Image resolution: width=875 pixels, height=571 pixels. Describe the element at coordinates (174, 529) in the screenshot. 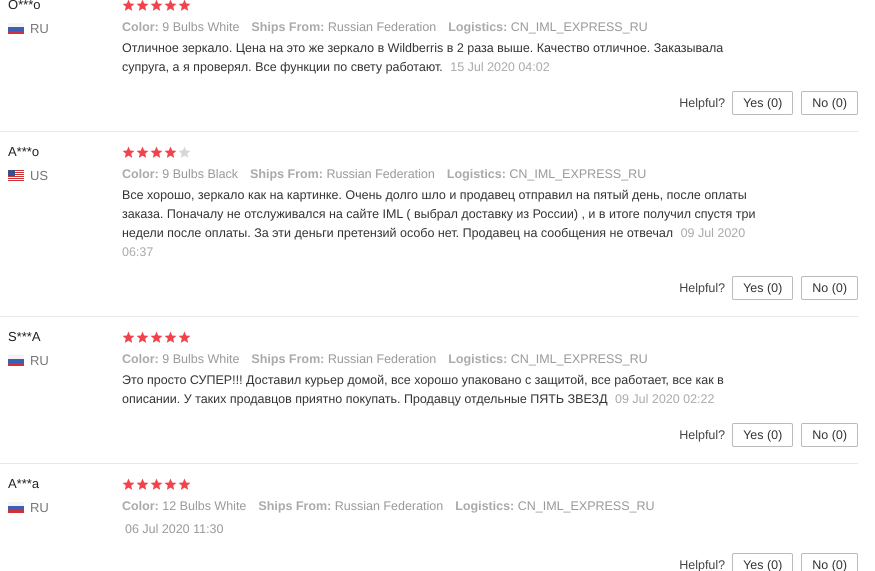

I see `review-date: 06 Jul 2020 11:30` at that location.